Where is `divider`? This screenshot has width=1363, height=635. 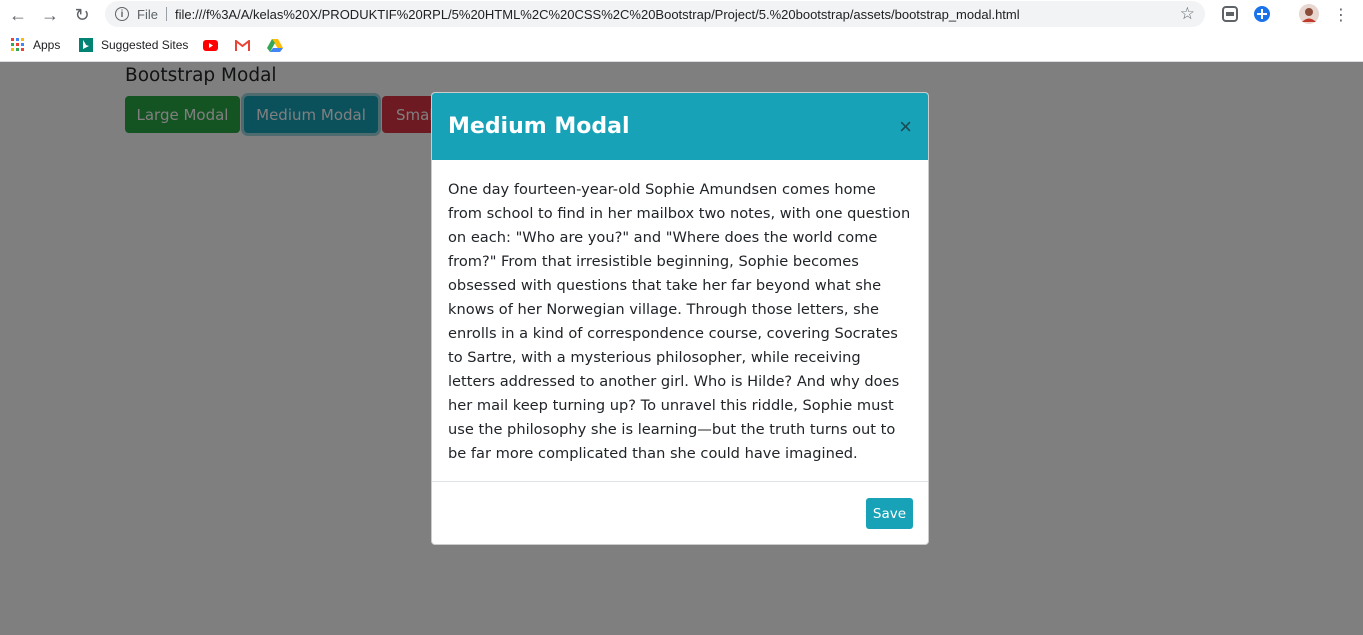 divider is located at coordinates (166, 14).